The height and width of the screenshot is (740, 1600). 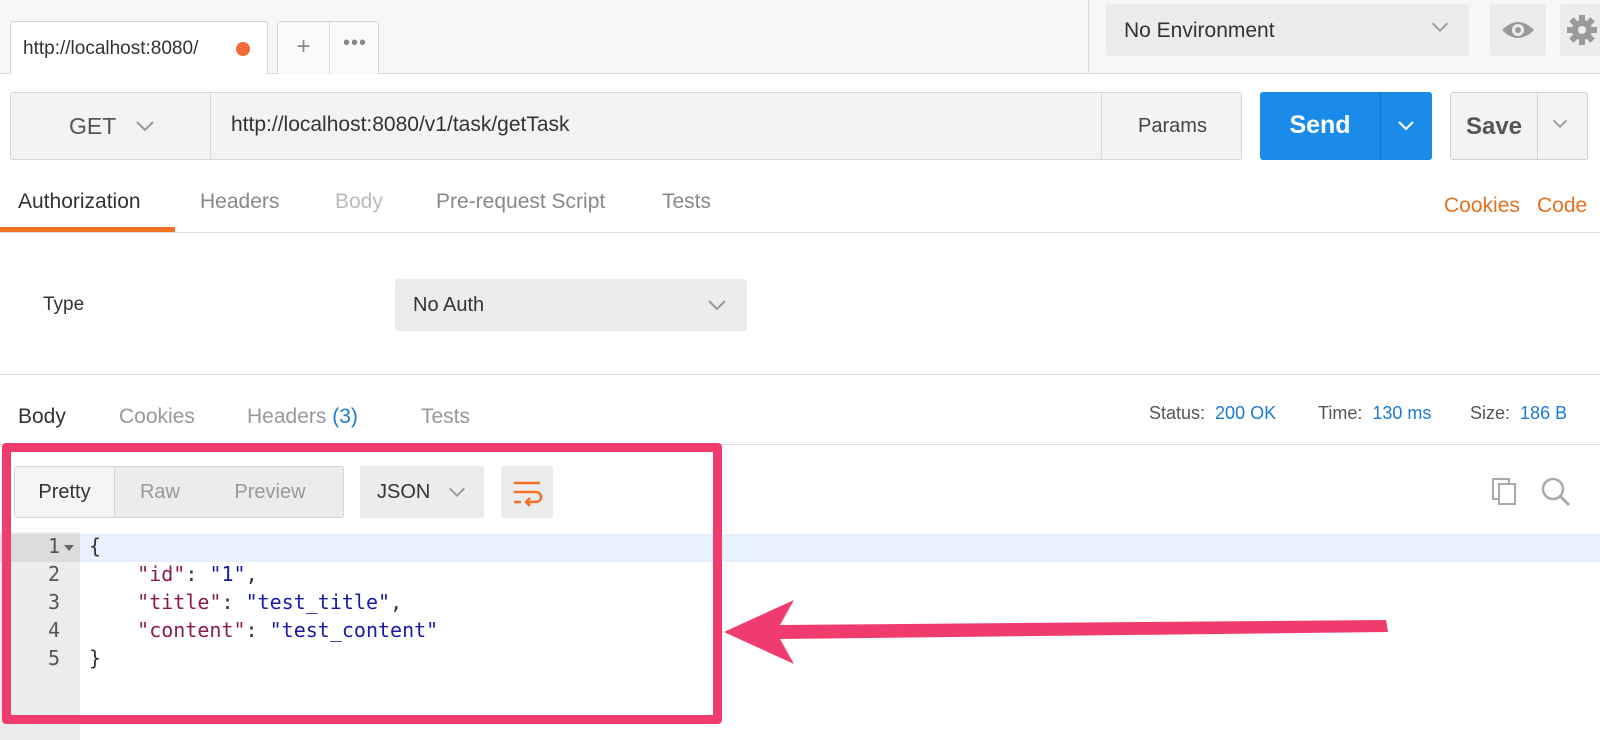 I want to click on auth-type-label: Type, so click(x=64, y=304).